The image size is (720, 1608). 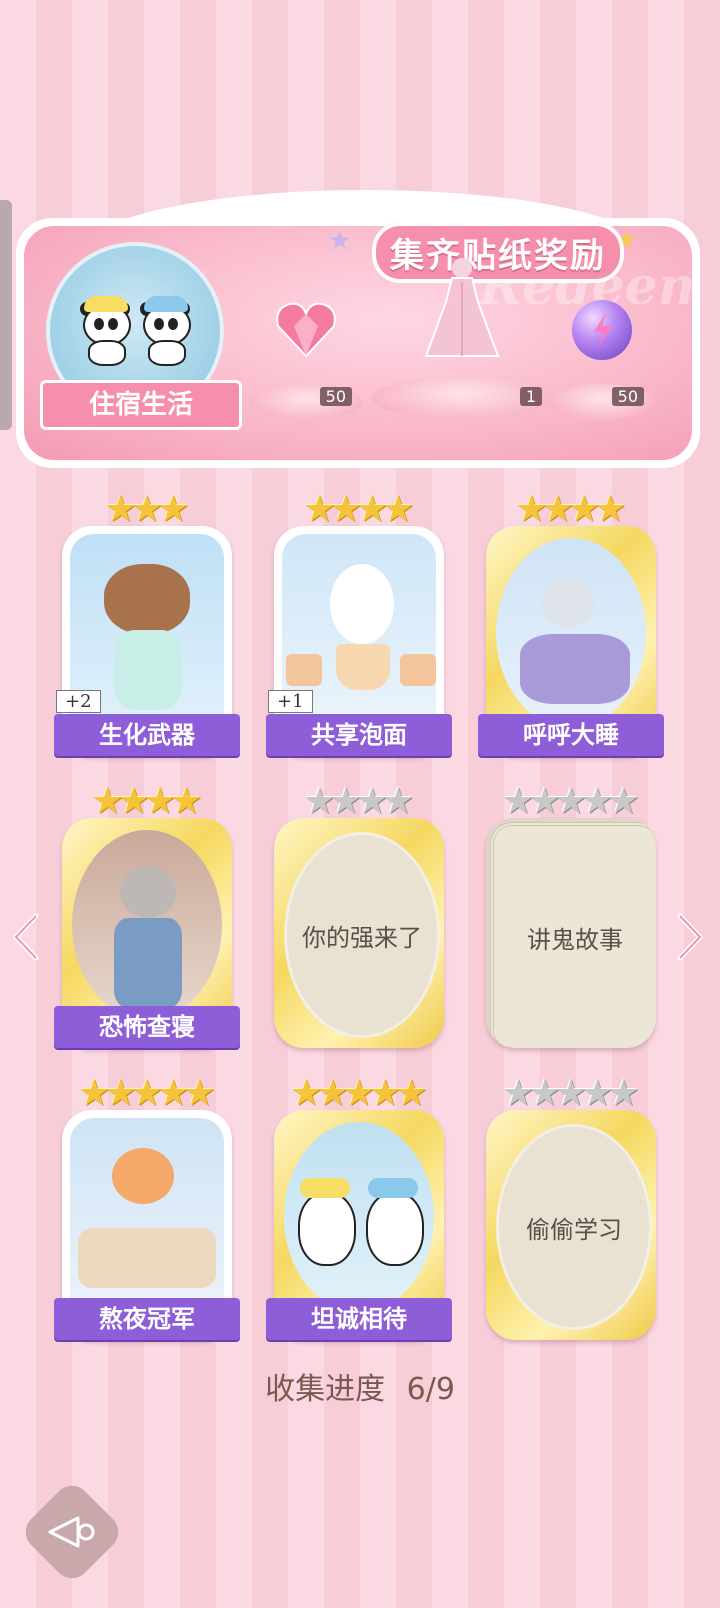 I want to click on sticker-name: 讲鬼故事, so click(x=575, y=939).